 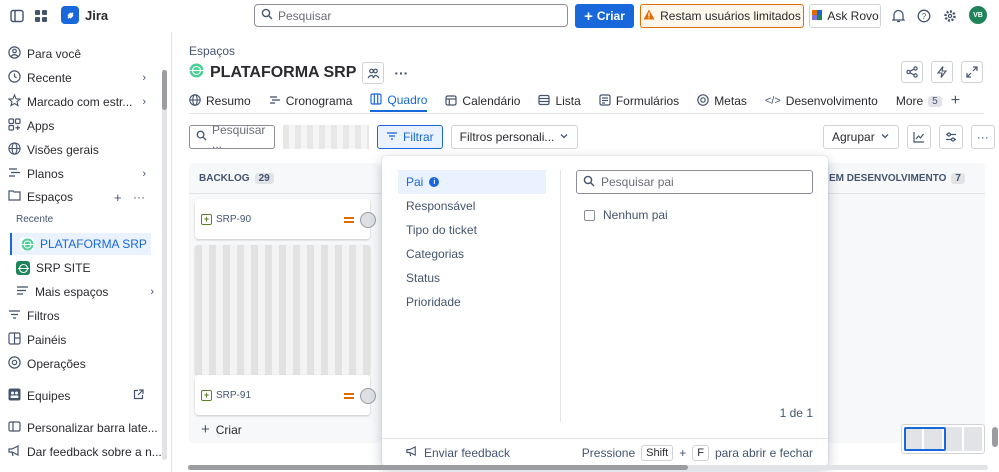 What do you see at coordinates (84, 54) in the screenshot?
I see `sidebar-item-for-you: Para você` at bounding box center [84, 54].